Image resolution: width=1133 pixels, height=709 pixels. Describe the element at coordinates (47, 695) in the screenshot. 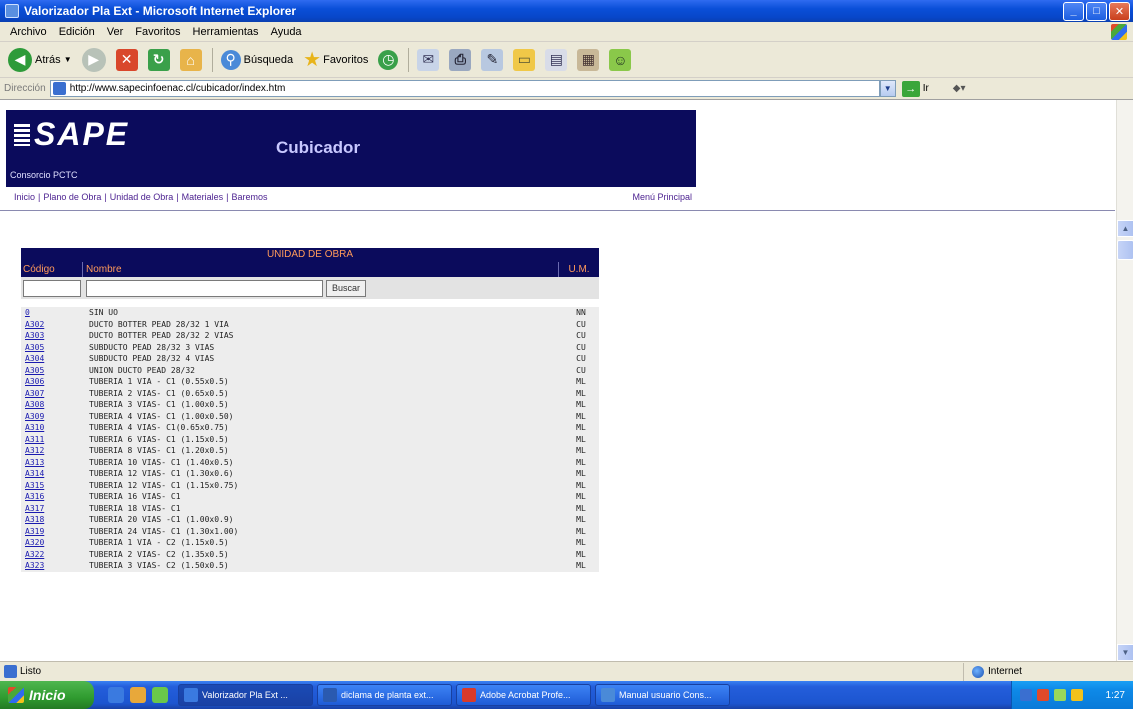

I see `start-button: Inicio` at that location.